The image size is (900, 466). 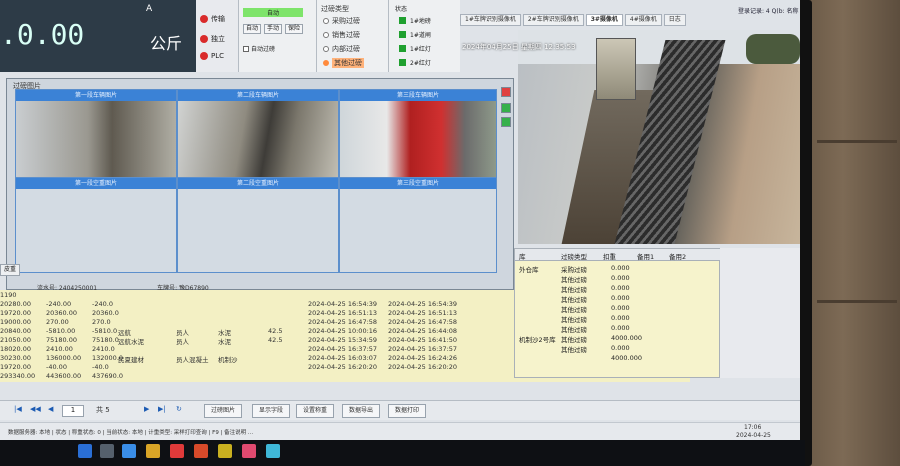 What do you see at coordinates (162, 411) in the screenshot?
I see `last-page-icon: ▶|` at bounding box center [162, 411].